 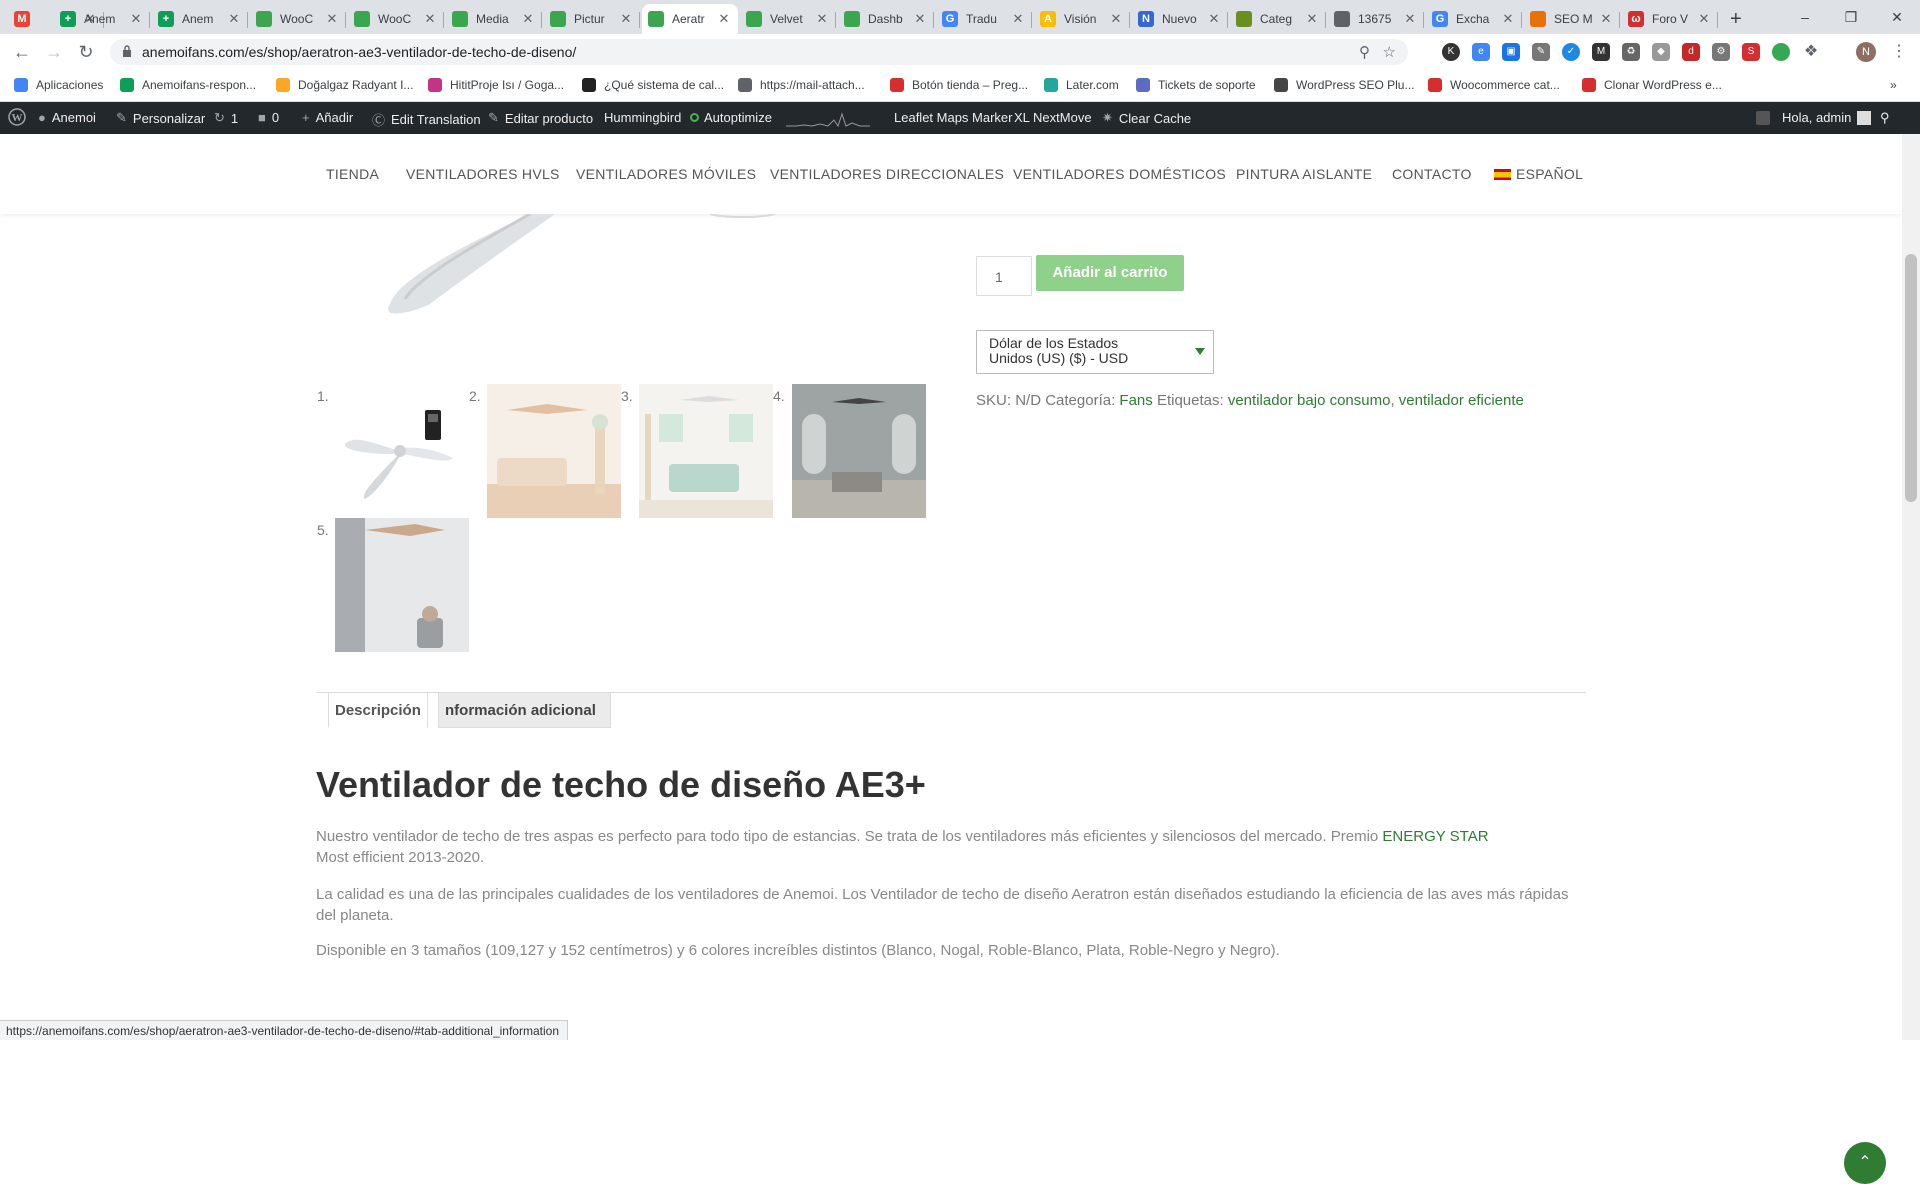 What do you see at coordinates (494, 19) in the screenshot?
I see `browser-tab: Media ✕` at bounding box center [494, 19].